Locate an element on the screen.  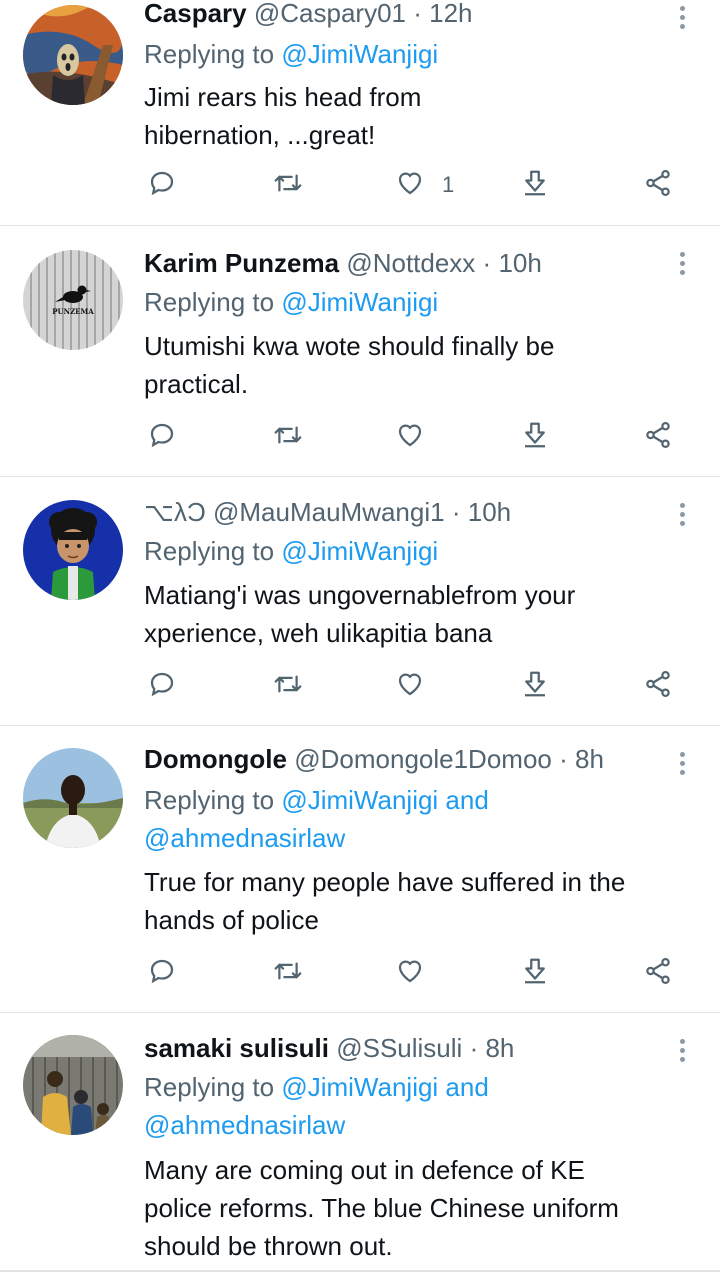
like-count: 1 is located at coordinates (448, 184).